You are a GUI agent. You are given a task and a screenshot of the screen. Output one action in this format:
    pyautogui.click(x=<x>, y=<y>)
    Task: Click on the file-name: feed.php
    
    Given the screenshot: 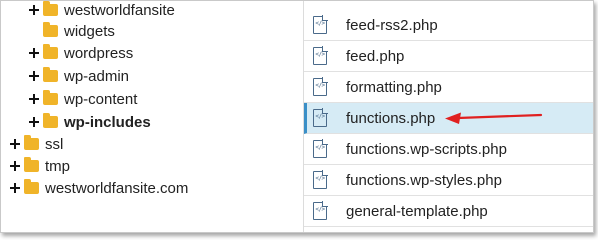 What is the action you would take?
    pyautogui.click(x=375, y=56)
    